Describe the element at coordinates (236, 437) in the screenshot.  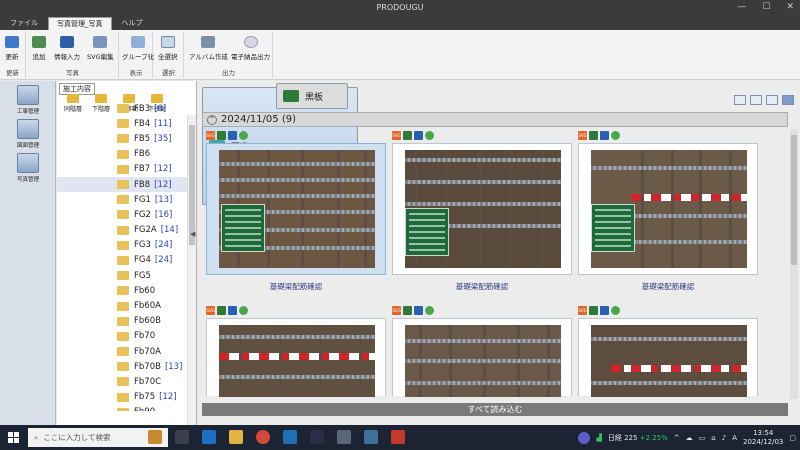
I see `file-explorer-icon` at that location.